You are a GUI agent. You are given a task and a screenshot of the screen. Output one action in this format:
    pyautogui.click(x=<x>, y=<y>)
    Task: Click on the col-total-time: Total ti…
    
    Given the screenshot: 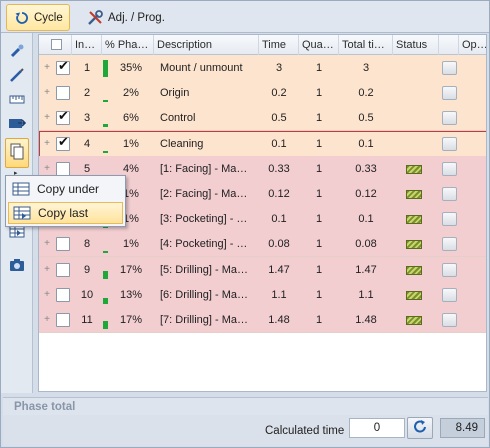 What is the action you would take?
    pyautogui.click(x=366, y=45)
    